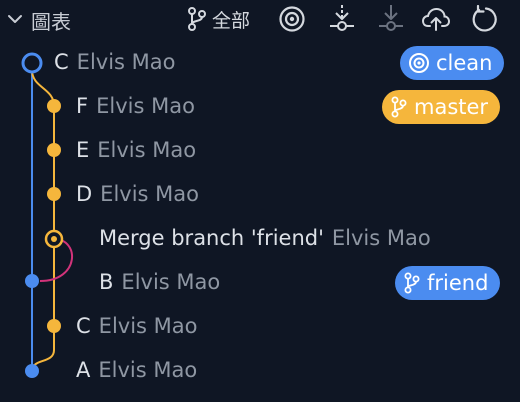  What do you see at coordinates (464, 63) in the screenshot?
I see `badge-label: clean` at bounding box center [464, 63].